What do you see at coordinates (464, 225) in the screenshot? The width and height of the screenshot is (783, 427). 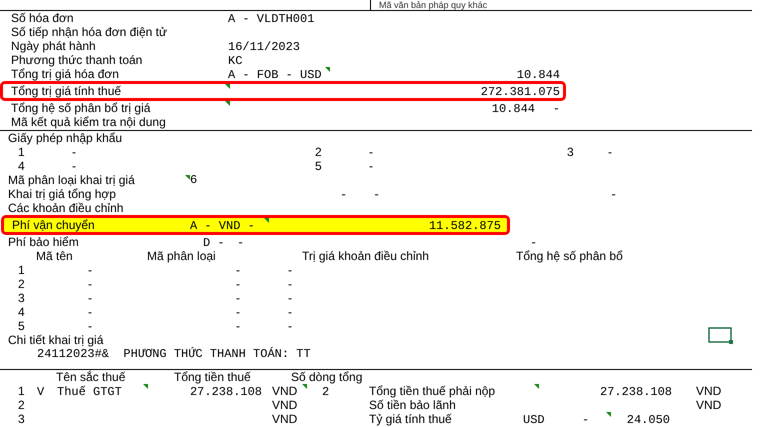 I see `amount-value: 11.582.875` at bounding box center [464, 225].